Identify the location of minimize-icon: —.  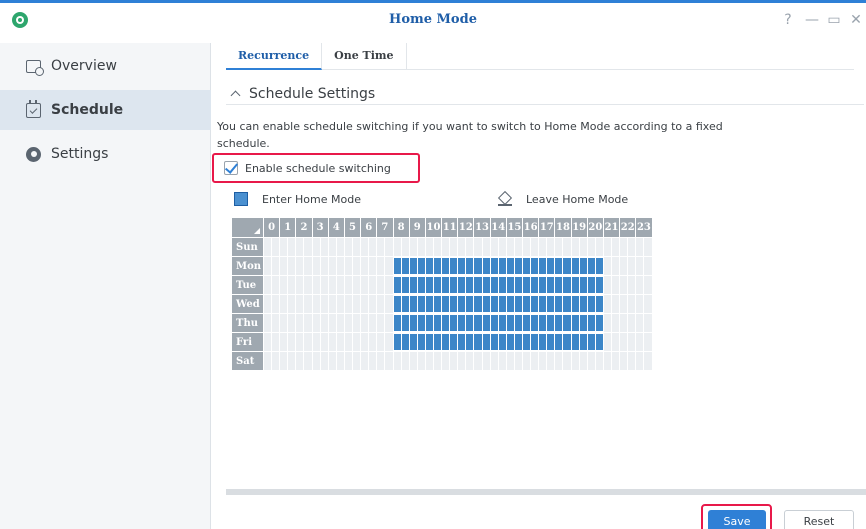
(812, 20).